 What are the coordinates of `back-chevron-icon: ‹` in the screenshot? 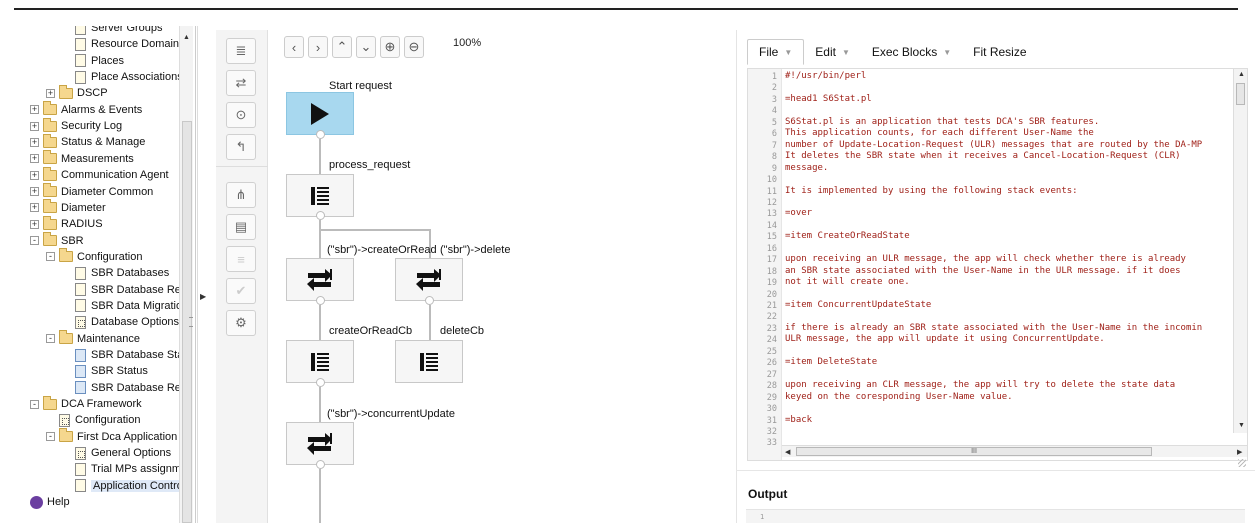 It's located at (294, 47).